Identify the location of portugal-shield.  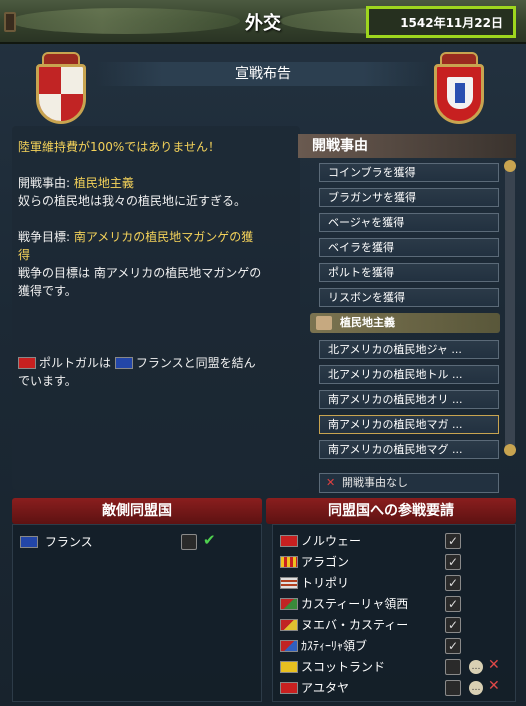
(459, 91).